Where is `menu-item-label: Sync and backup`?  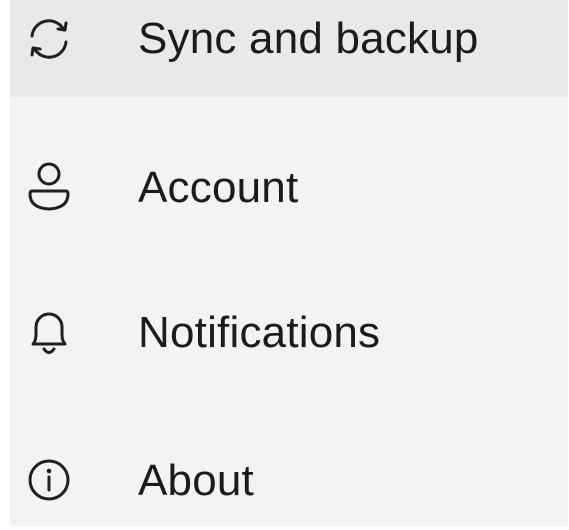
menu-item-label: Sync and backup is located at coordinates (308, 38).